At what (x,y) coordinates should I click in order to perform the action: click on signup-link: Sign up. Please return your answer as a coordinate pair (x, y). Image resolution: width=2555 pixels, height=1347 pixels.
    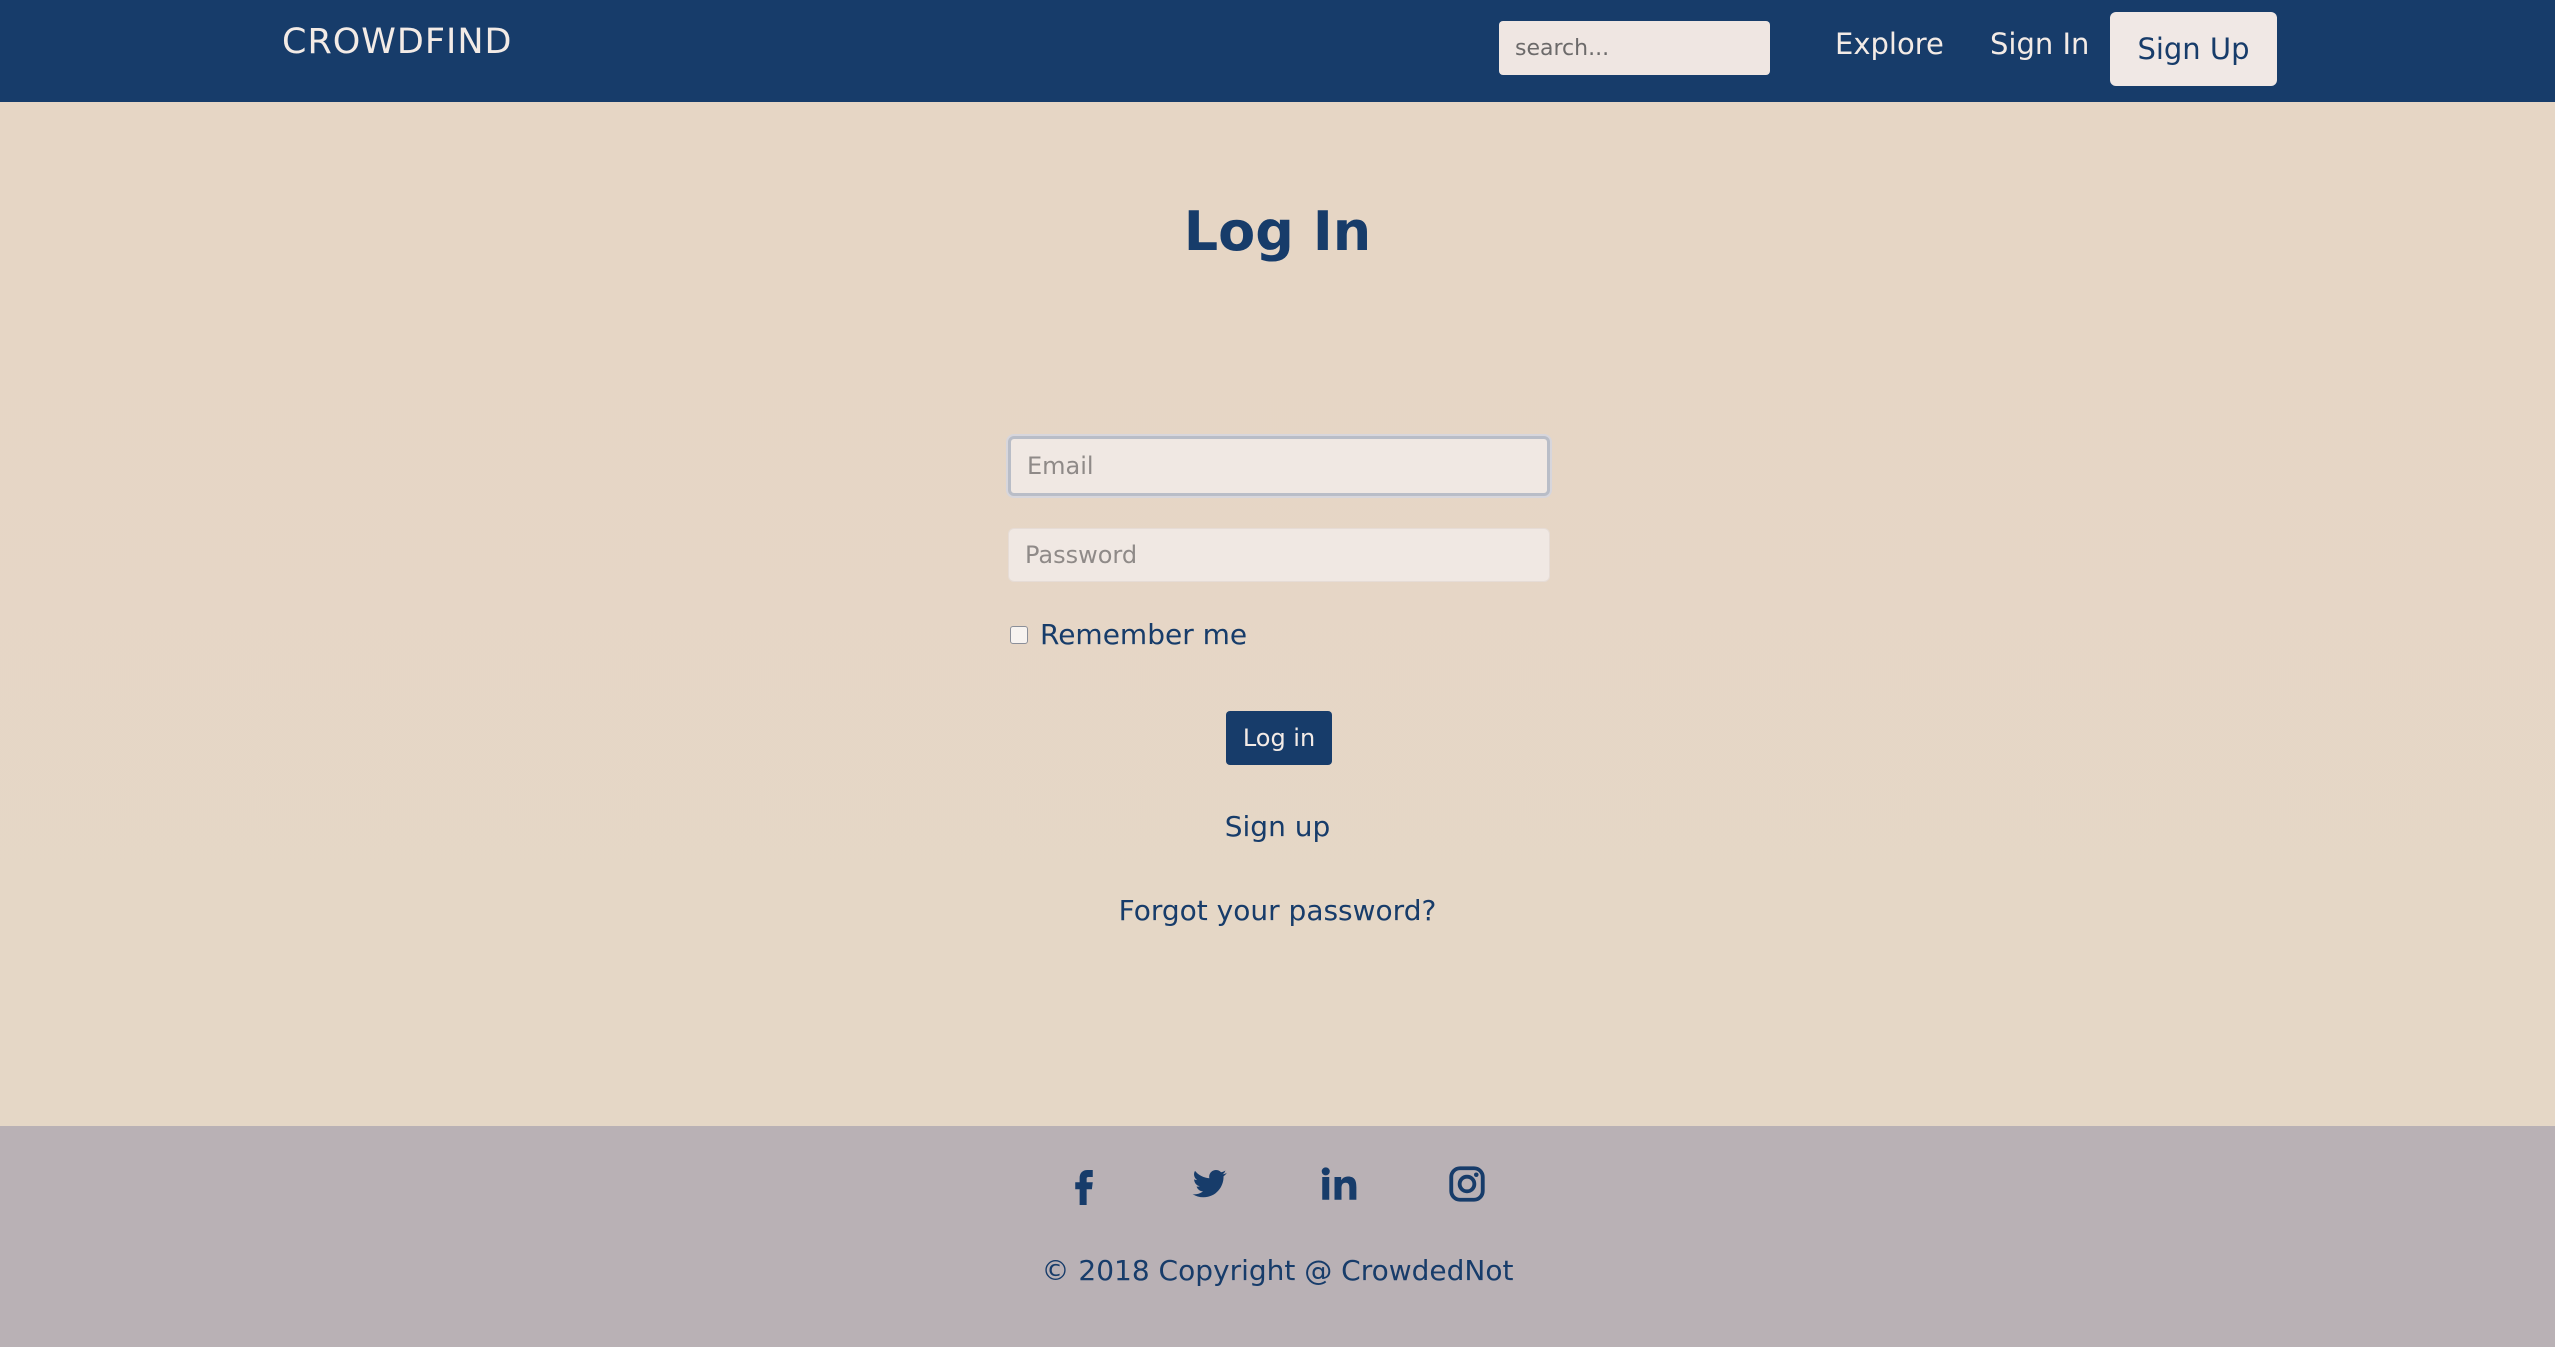
    Looking at the image, I should click on (1277, 826).